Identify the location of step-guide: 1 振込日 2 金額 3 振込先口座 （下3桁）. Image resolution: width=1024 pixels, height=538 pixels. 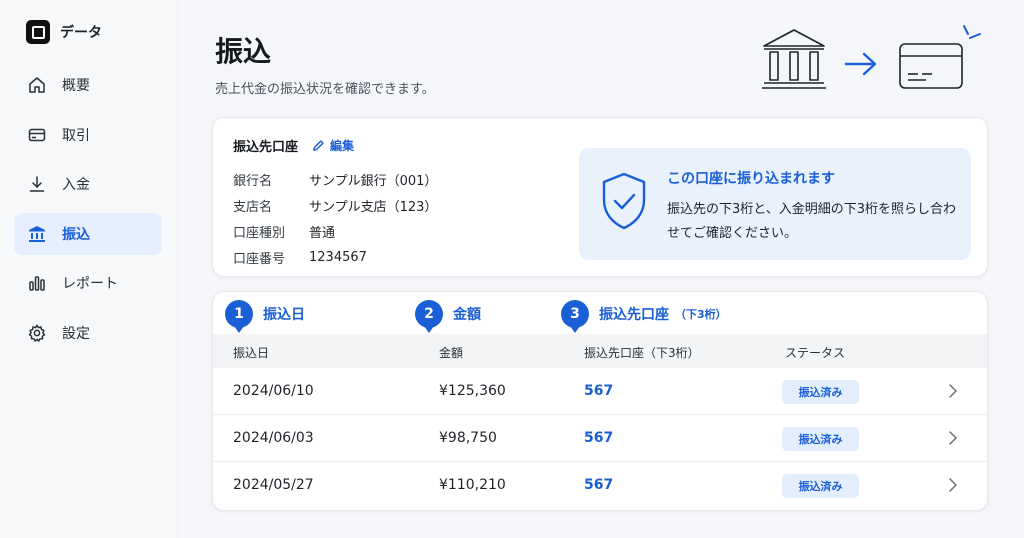
(603, 317).